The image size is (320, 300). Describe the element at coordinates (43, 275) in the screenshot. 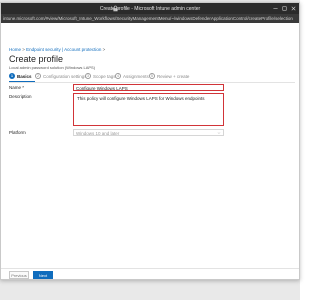

I see `next-button: Next` at that location.